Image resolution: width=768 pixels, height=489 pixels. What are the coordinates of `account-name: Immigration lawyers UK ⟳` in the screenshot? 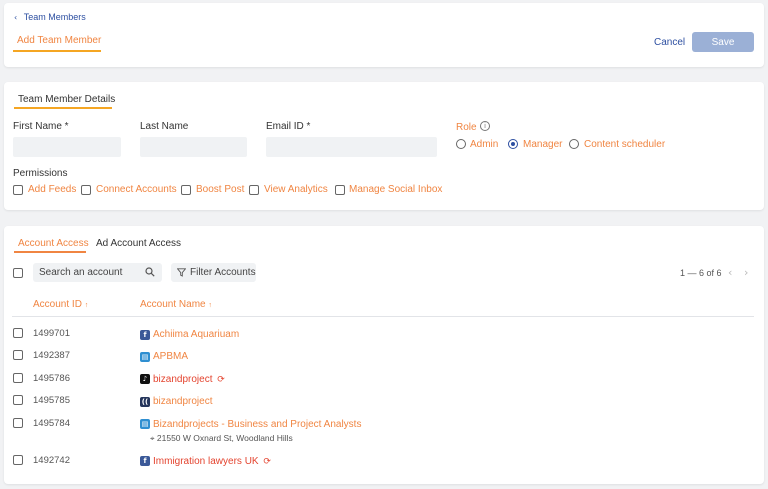 It's located at (212, 461).